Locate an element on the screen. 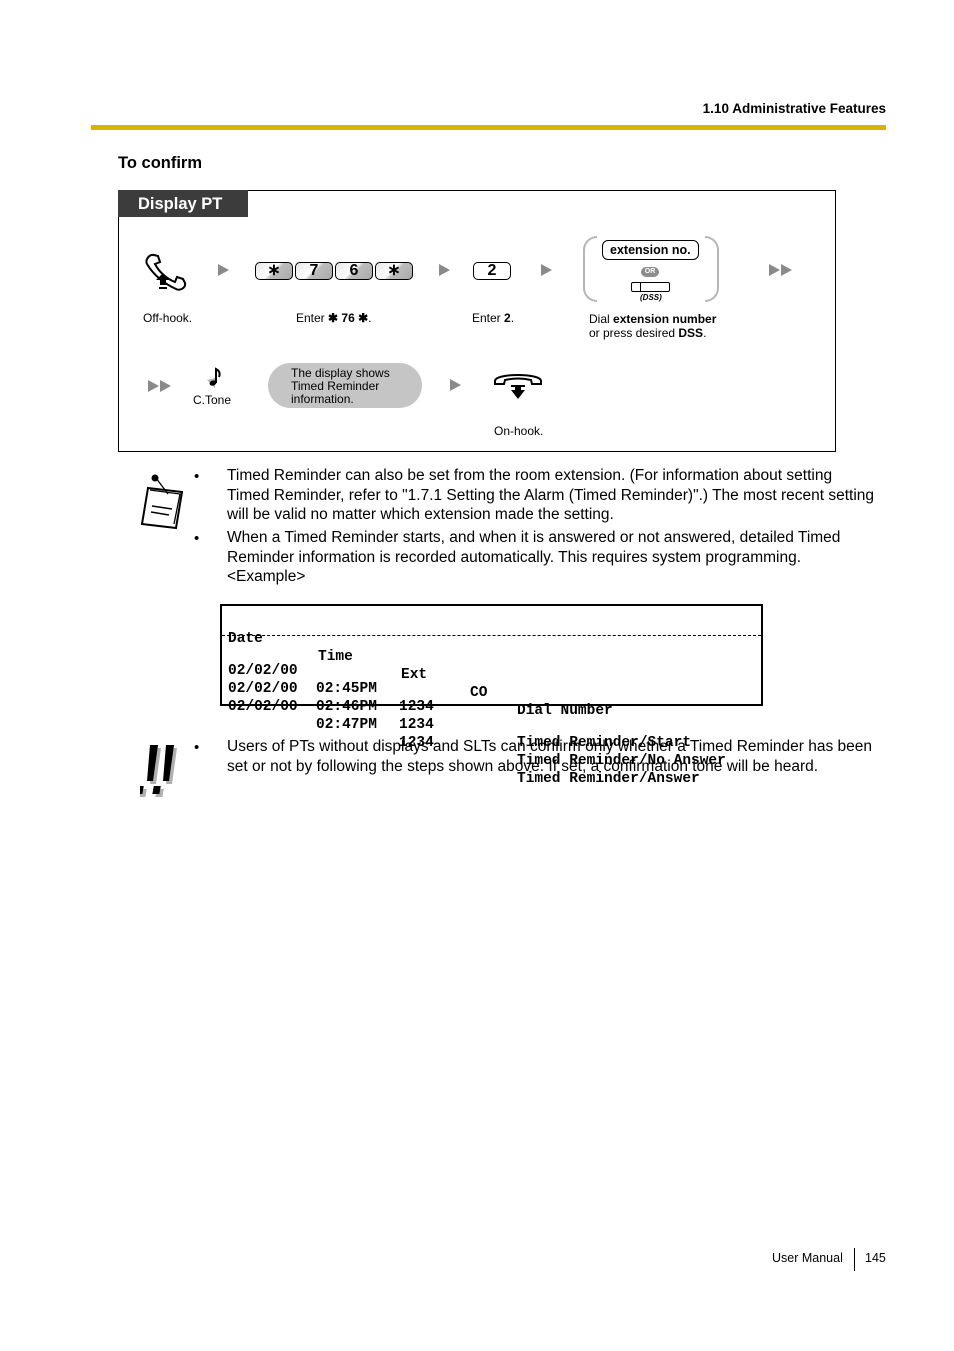 The height and width of the screenshot is (1351, 954). dss-key-icon is located at coordinates (650, 287).